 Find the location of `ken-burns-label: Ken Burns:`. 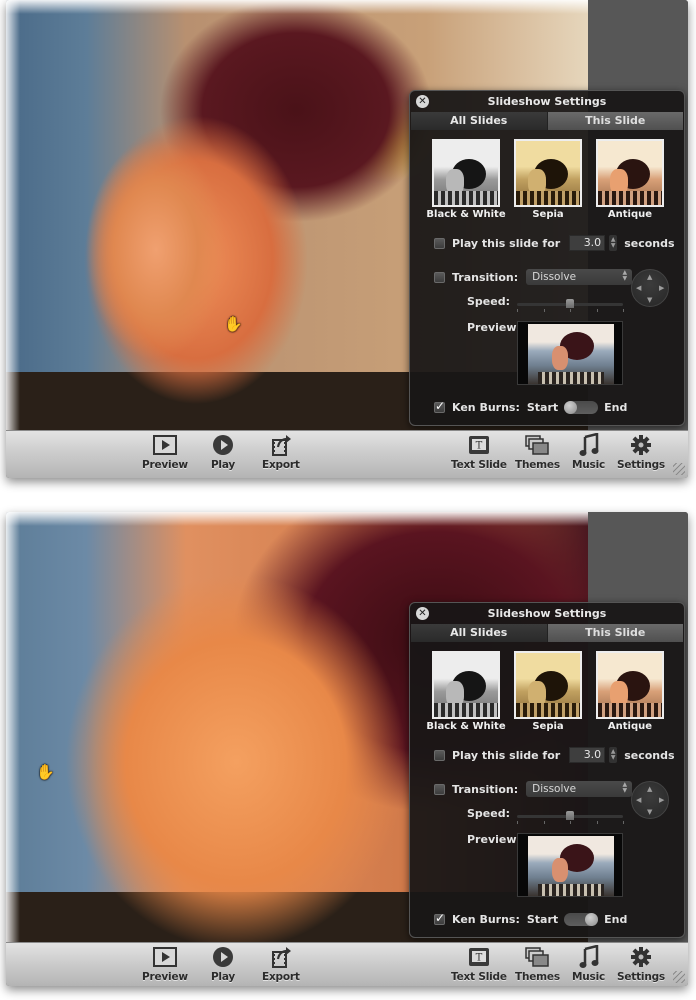

ken-burns-label: Ken Burns: is located at coordinates (486, 407).